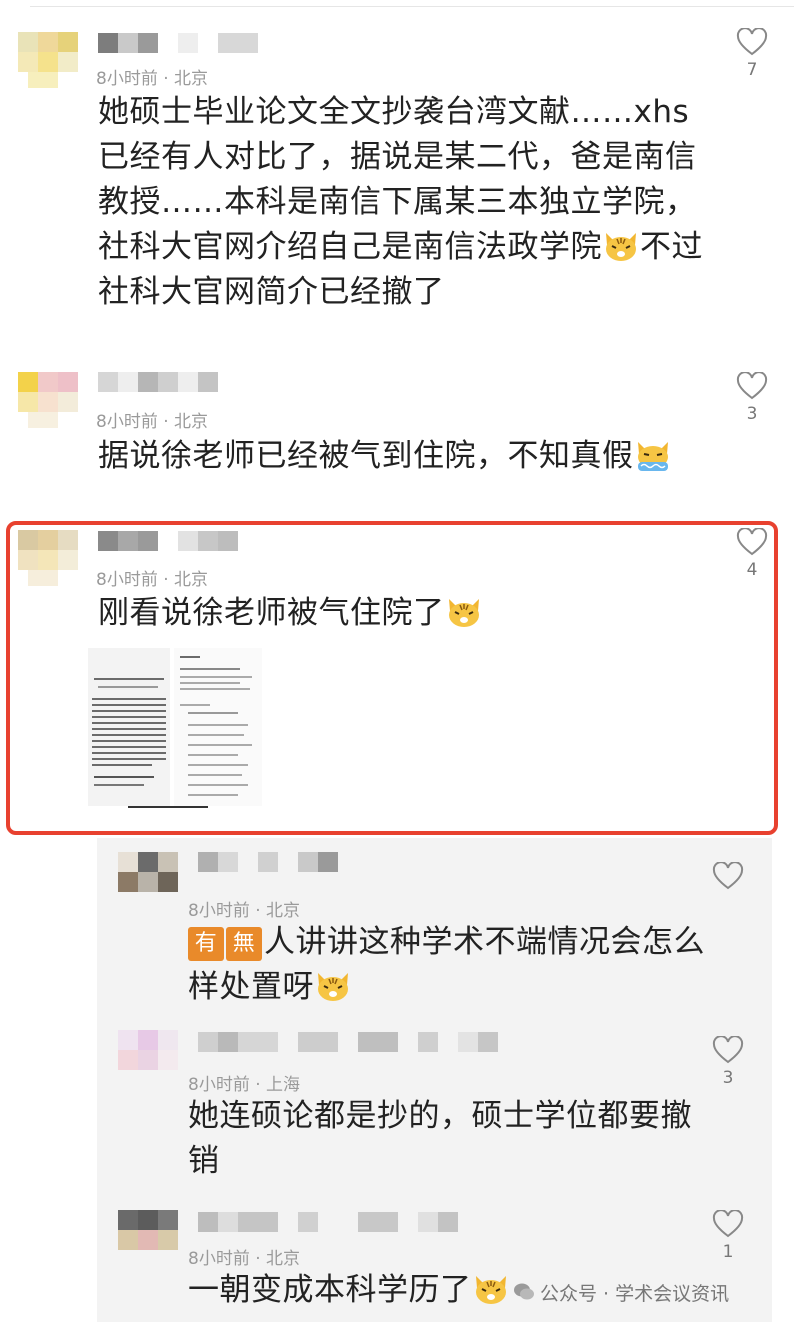  I want to click on top-divider, so click(412, 6).